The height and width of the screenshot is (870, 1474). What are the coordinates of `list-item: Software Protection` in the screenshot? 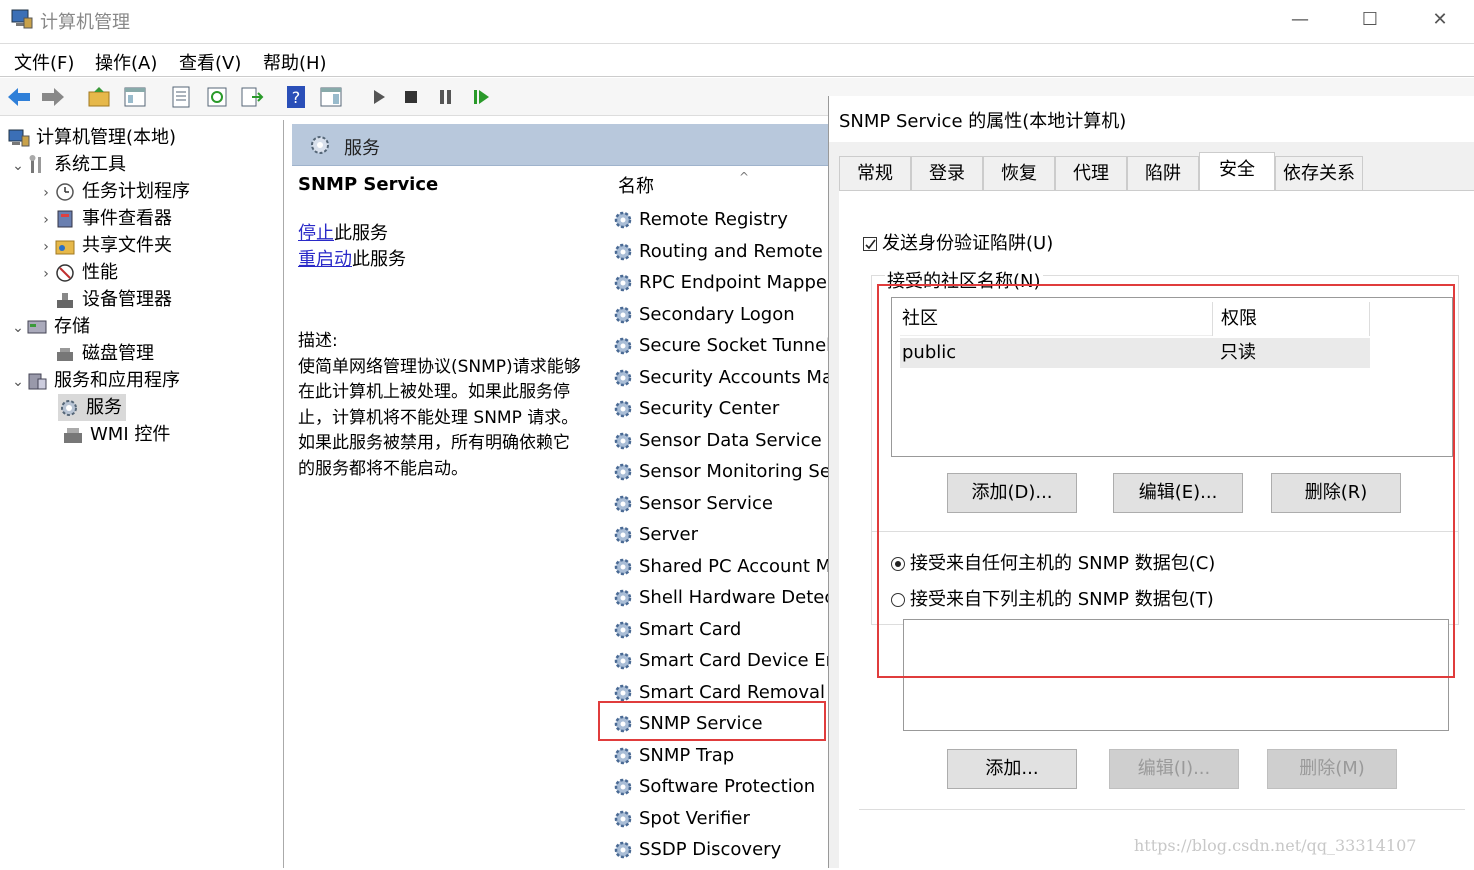 It's located at (720, 787).